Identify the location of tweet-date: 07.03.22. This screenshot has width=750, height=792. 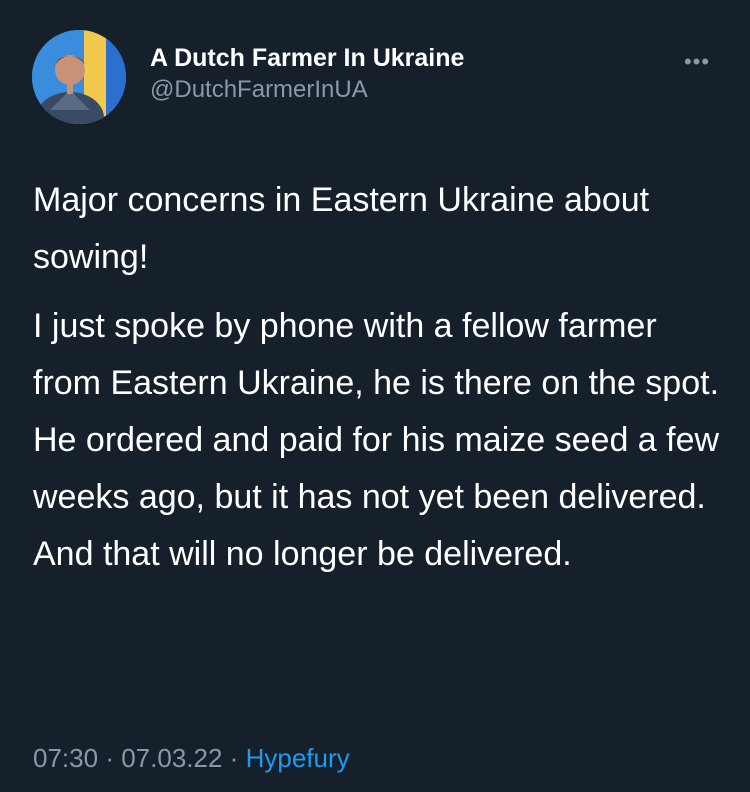
(171, 758).